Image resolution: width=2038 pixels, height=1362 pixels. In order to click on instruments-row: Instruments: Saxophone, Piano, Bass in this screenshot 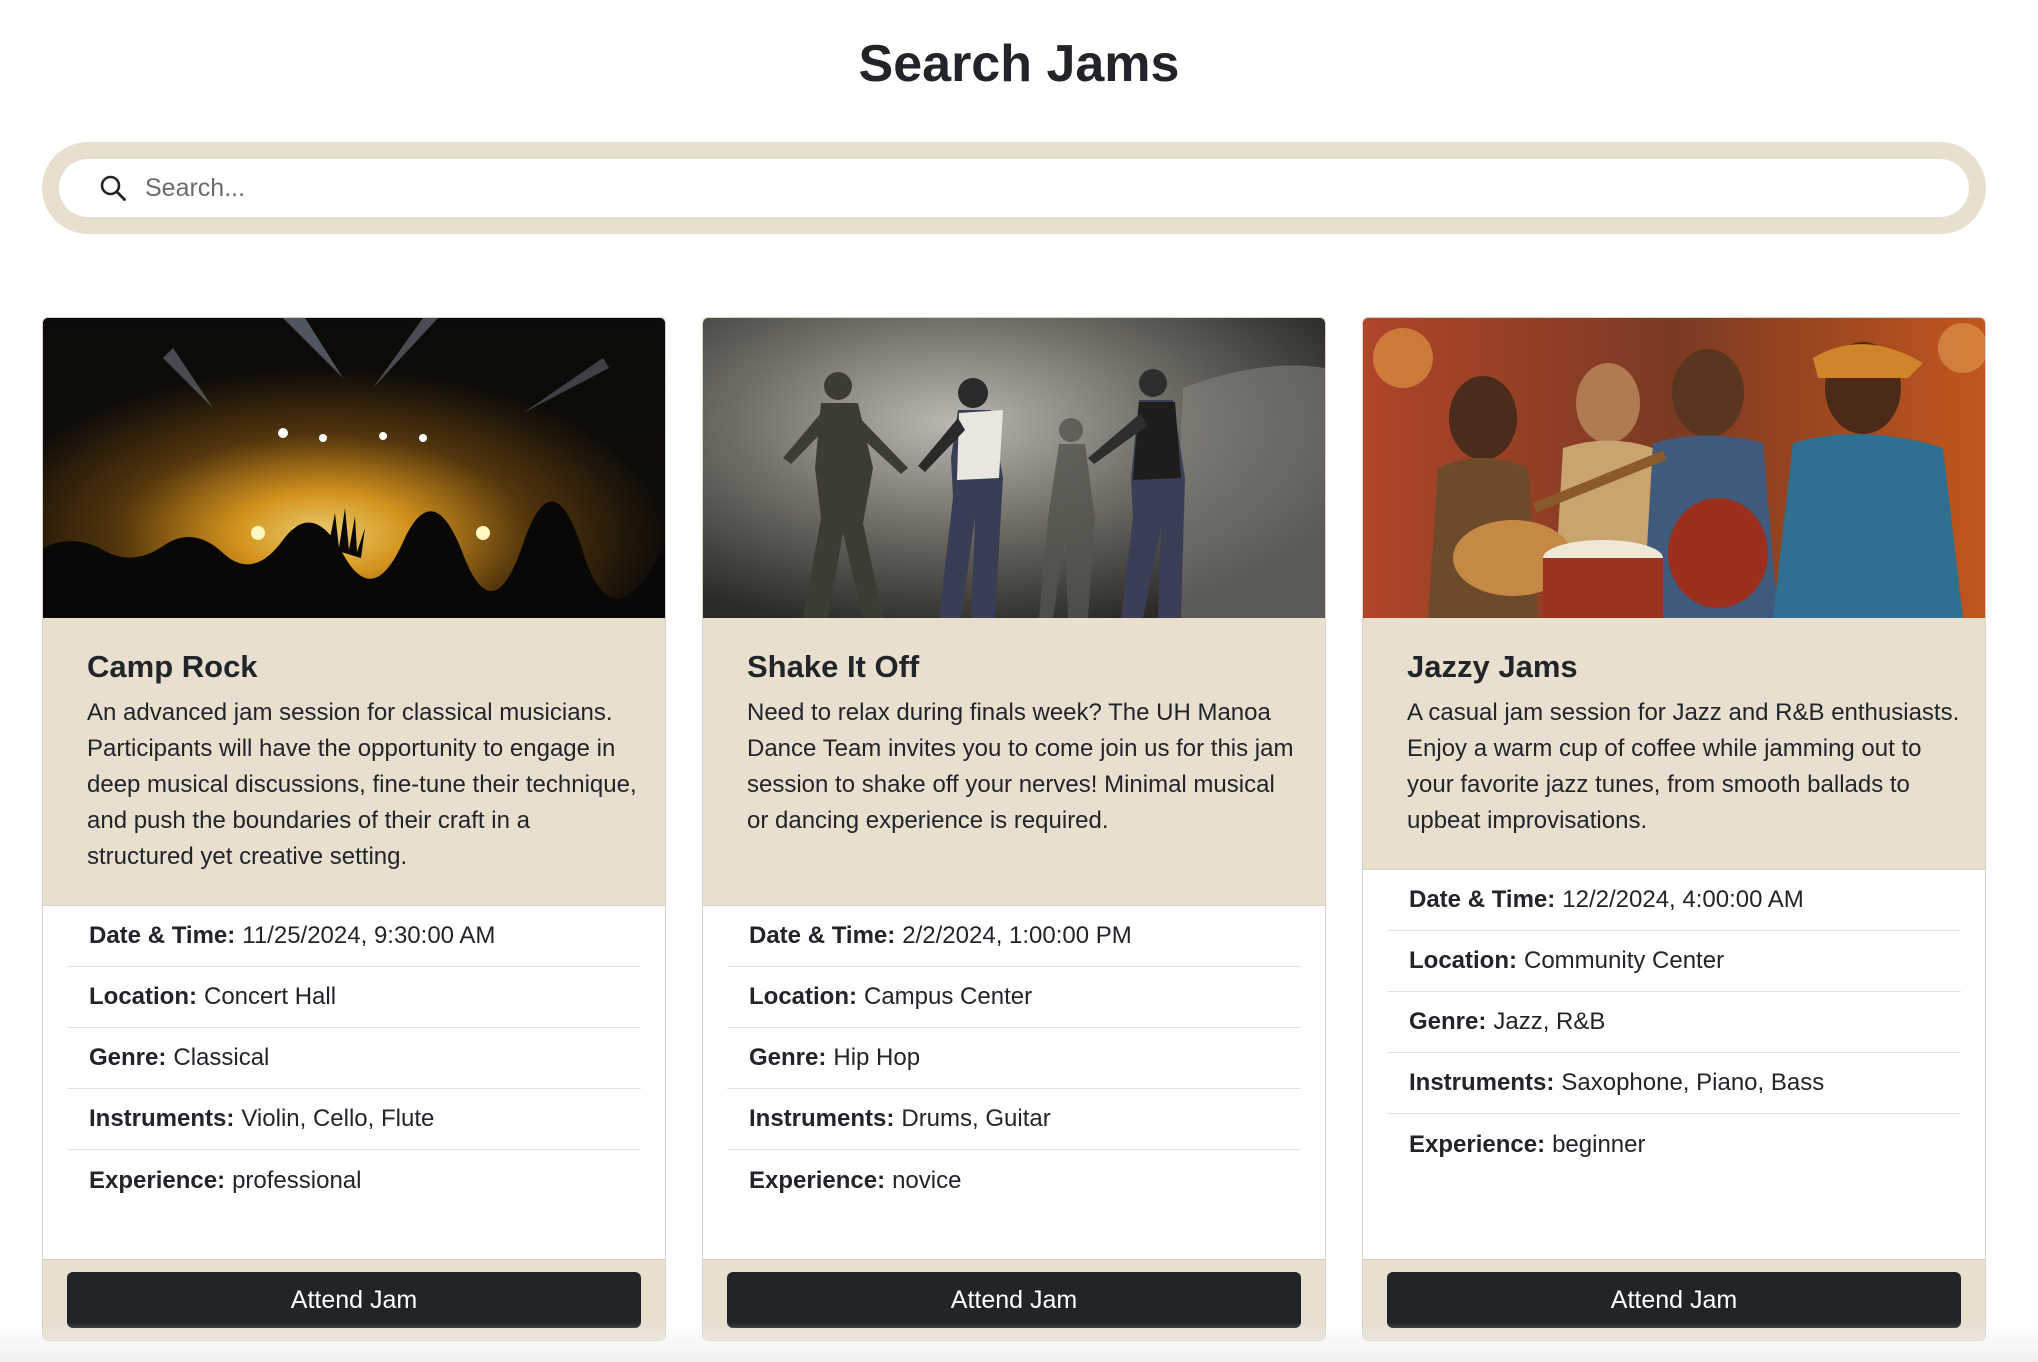, I will do `click(1674, 1083)`.